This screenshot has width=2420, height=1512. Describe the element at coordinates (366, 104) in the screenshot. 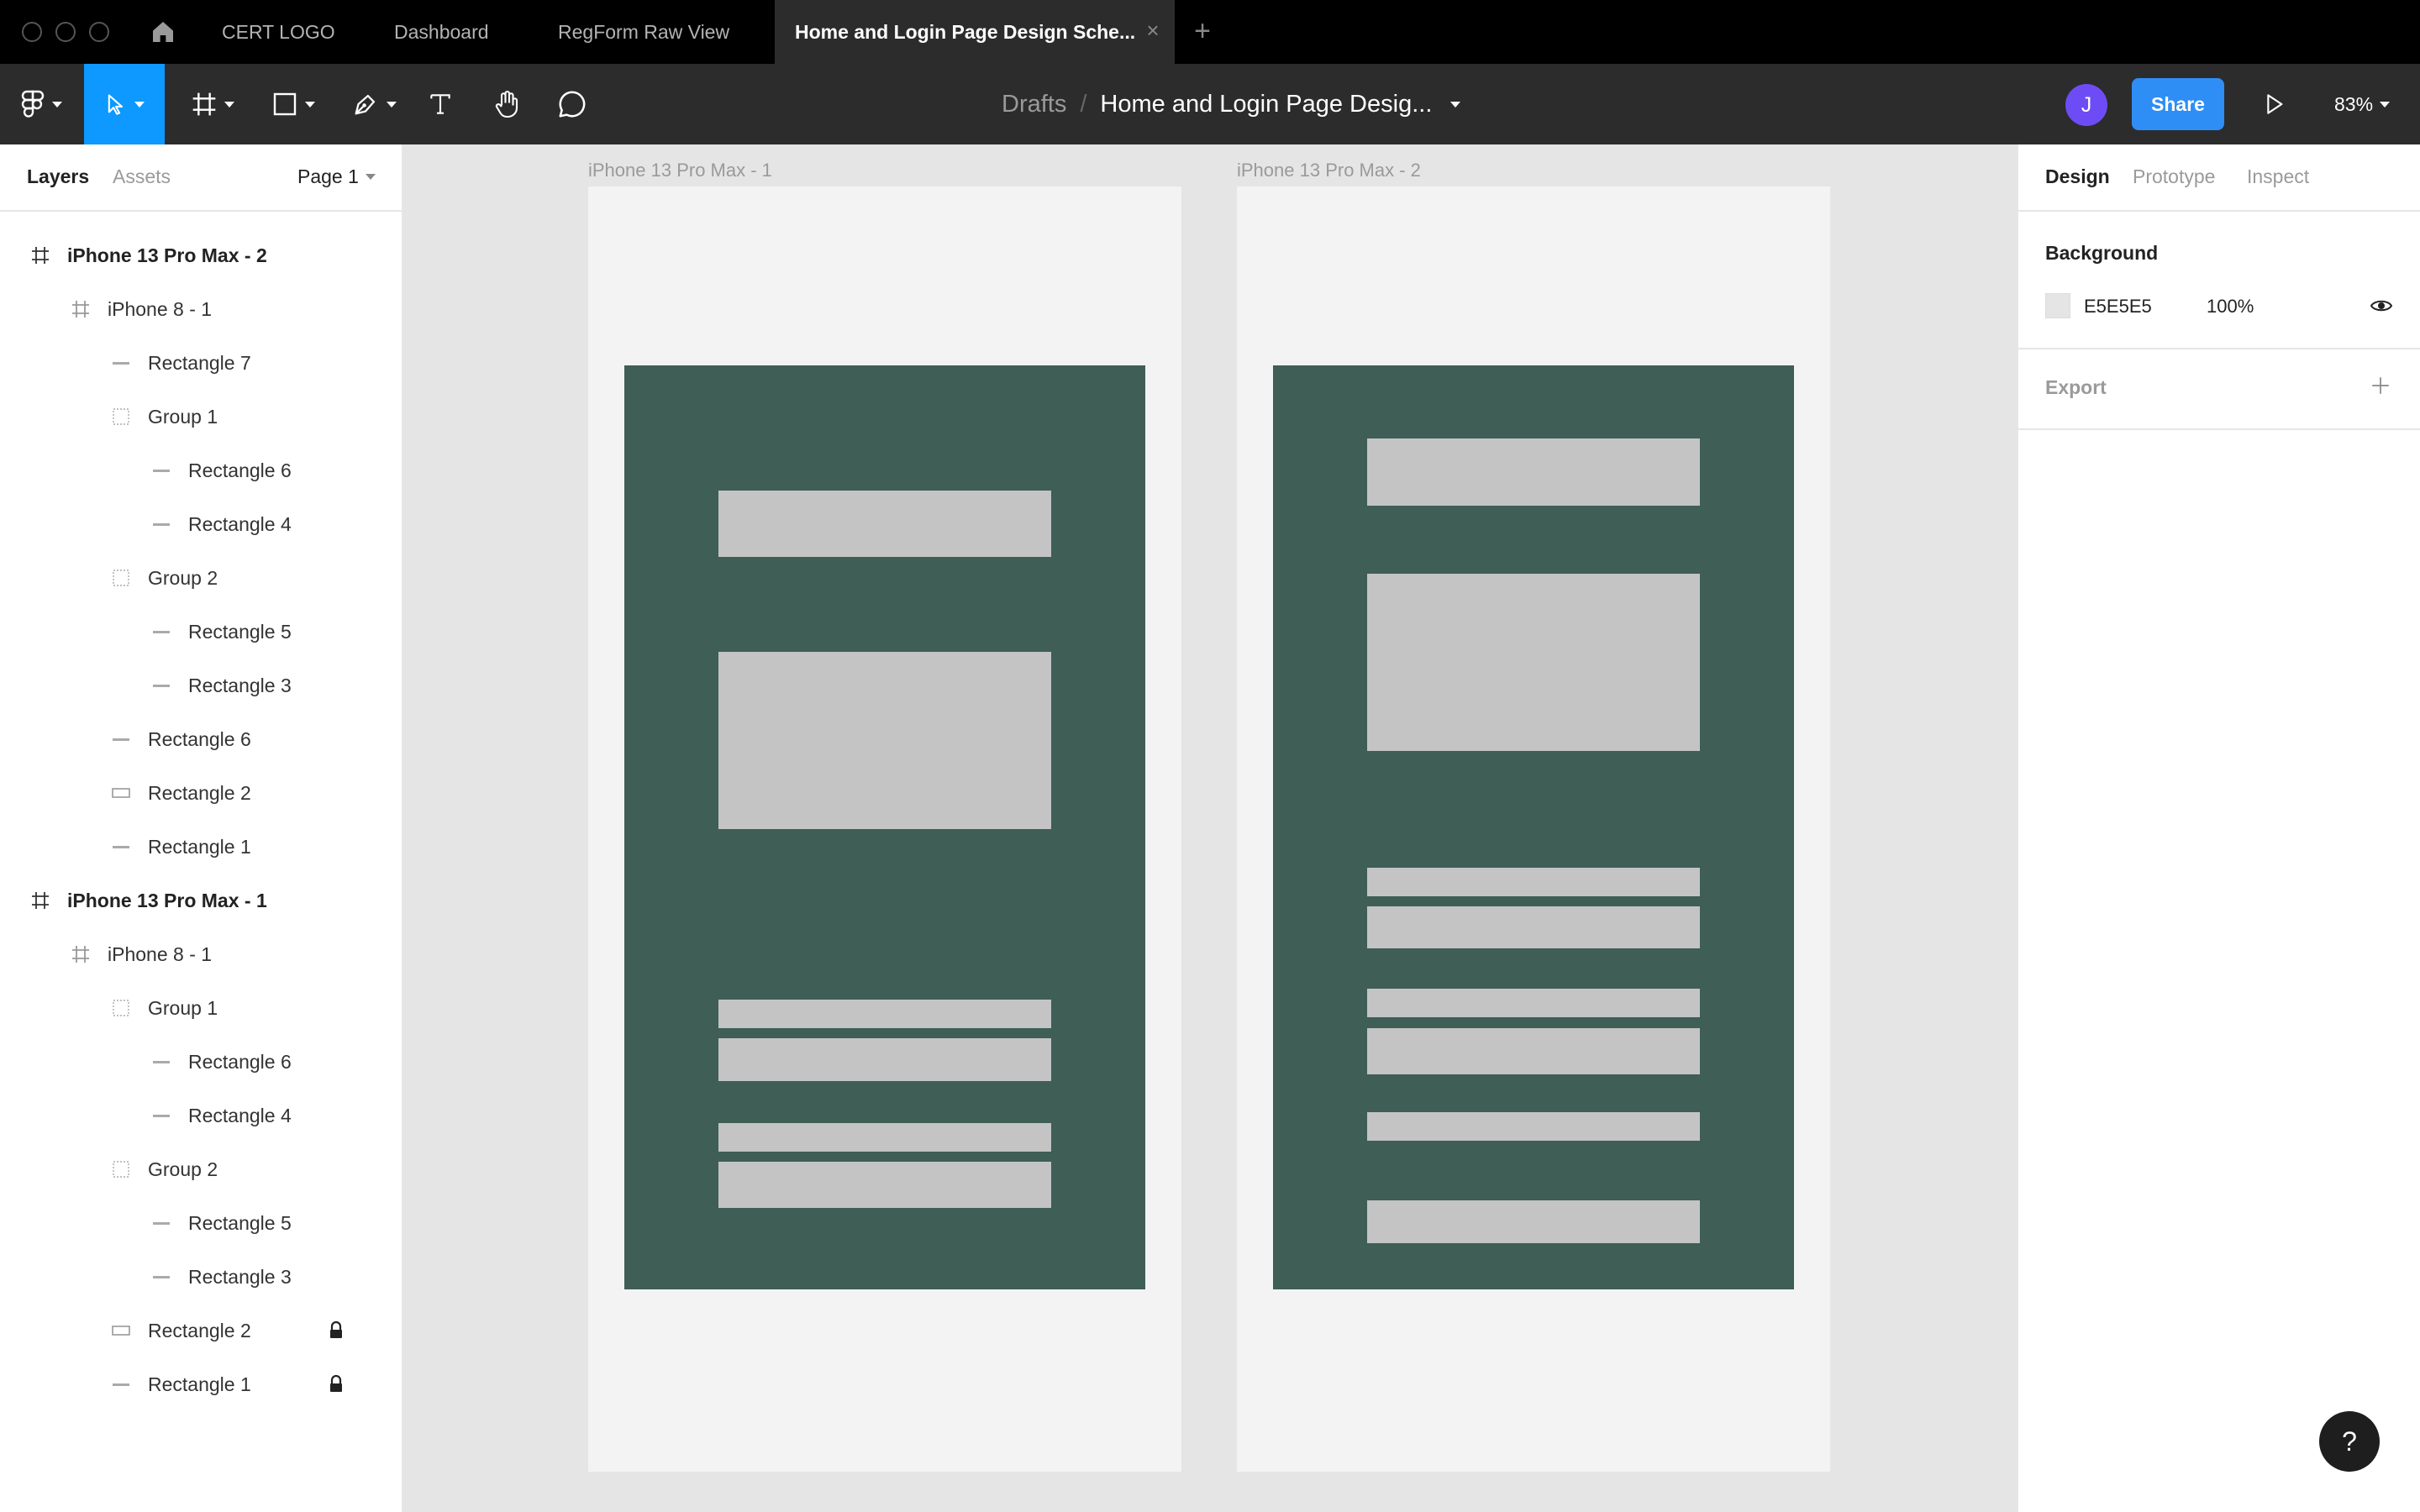

I see `pen-icon` at that location.